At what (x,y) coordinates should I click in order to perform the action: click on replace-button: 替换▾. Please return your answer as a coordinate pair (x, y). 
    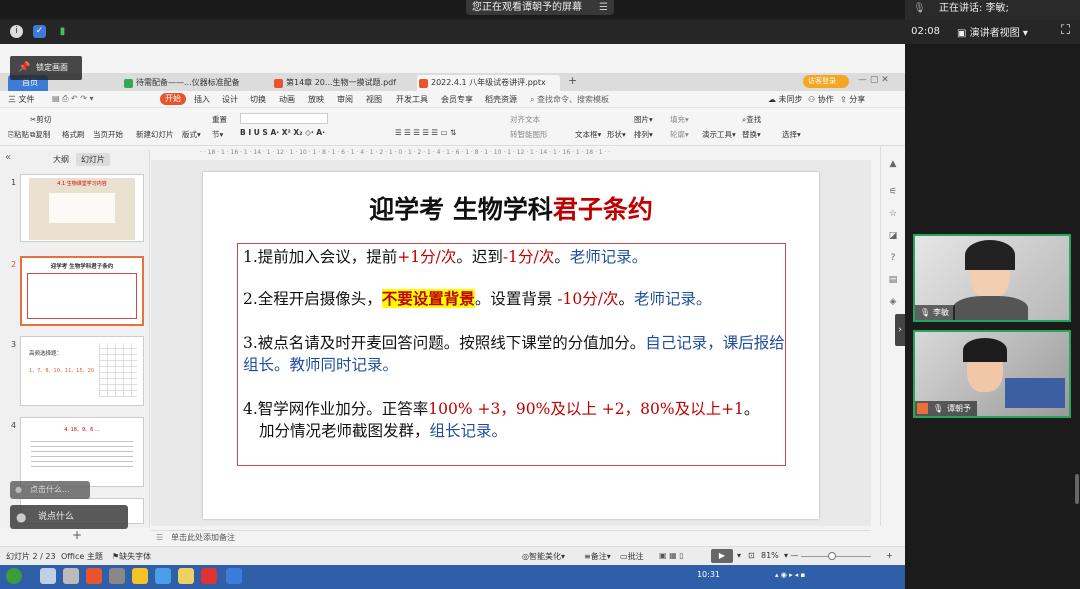
    Looking at the image, I should click on (751, 134).